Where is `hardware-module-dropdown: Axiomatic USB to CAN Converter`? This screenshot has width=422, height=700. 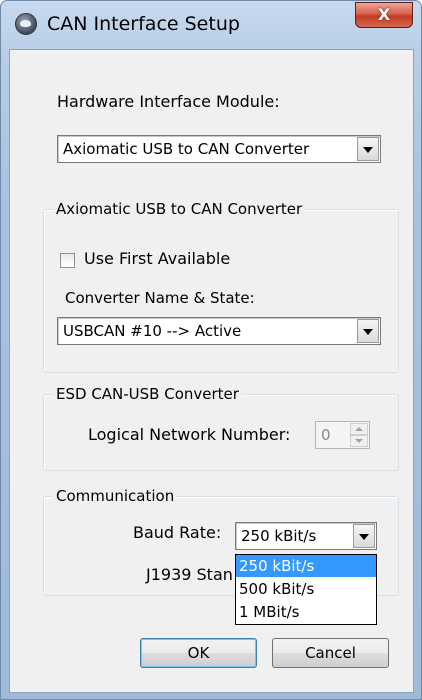
hardware-module-dropdown: Axiomatic USB to CAN Converter is located at coordinates (219, 149).